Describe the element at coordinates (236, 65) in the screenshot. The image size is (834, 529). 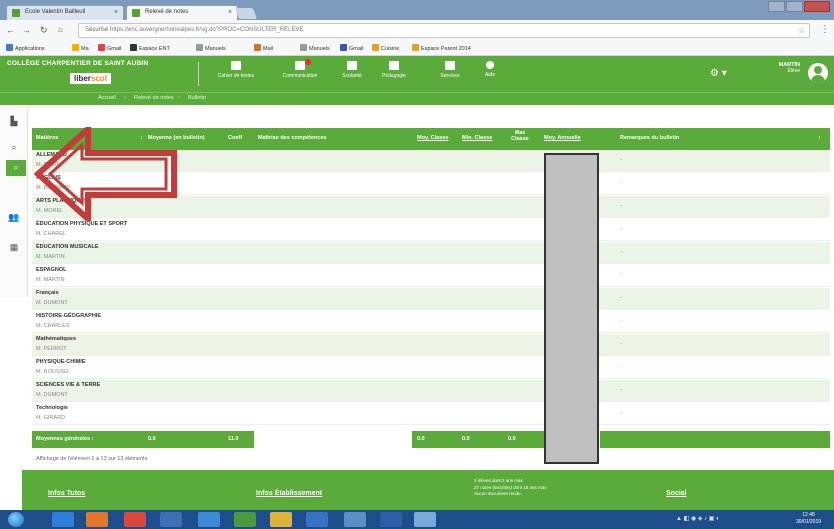
I see `calendar-icon` at that location.